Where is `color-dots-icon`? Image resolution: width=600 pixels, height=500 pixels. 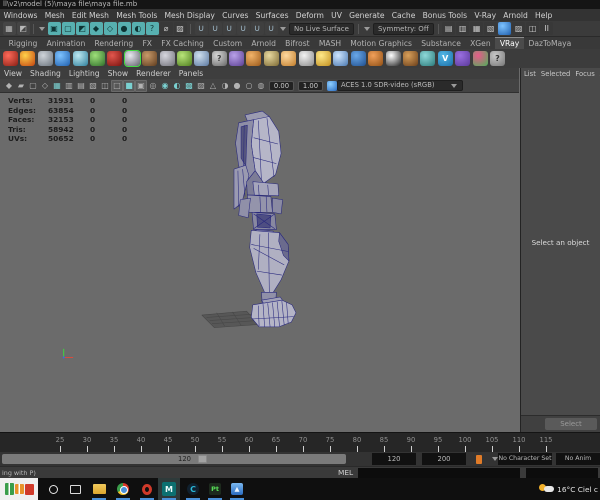
color-dots-icon is located at coordinates (480, 58).